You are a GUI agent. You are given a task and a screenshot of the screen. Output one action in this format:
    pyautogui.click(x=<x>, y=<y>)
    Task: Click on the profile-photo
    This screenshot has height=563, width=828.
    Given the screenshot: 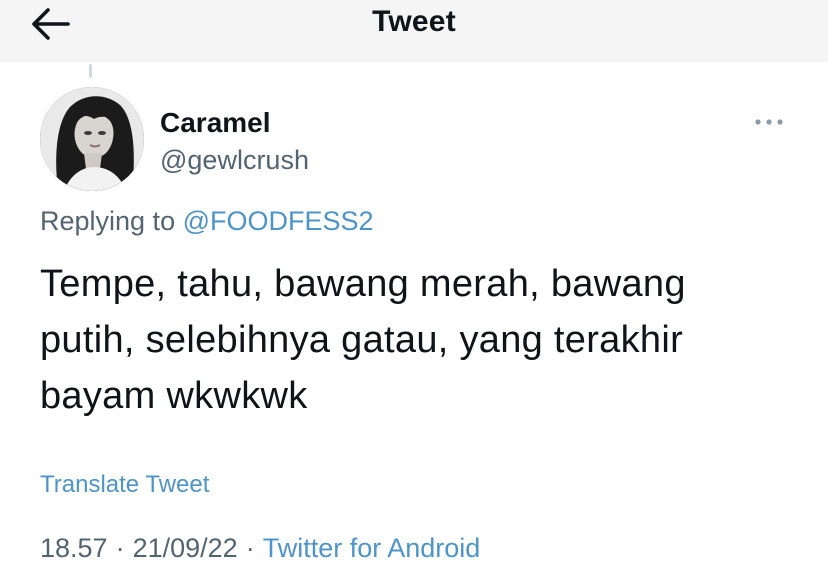 What is the action you would take?
    pyautogui.click(x=92, y=139)
    